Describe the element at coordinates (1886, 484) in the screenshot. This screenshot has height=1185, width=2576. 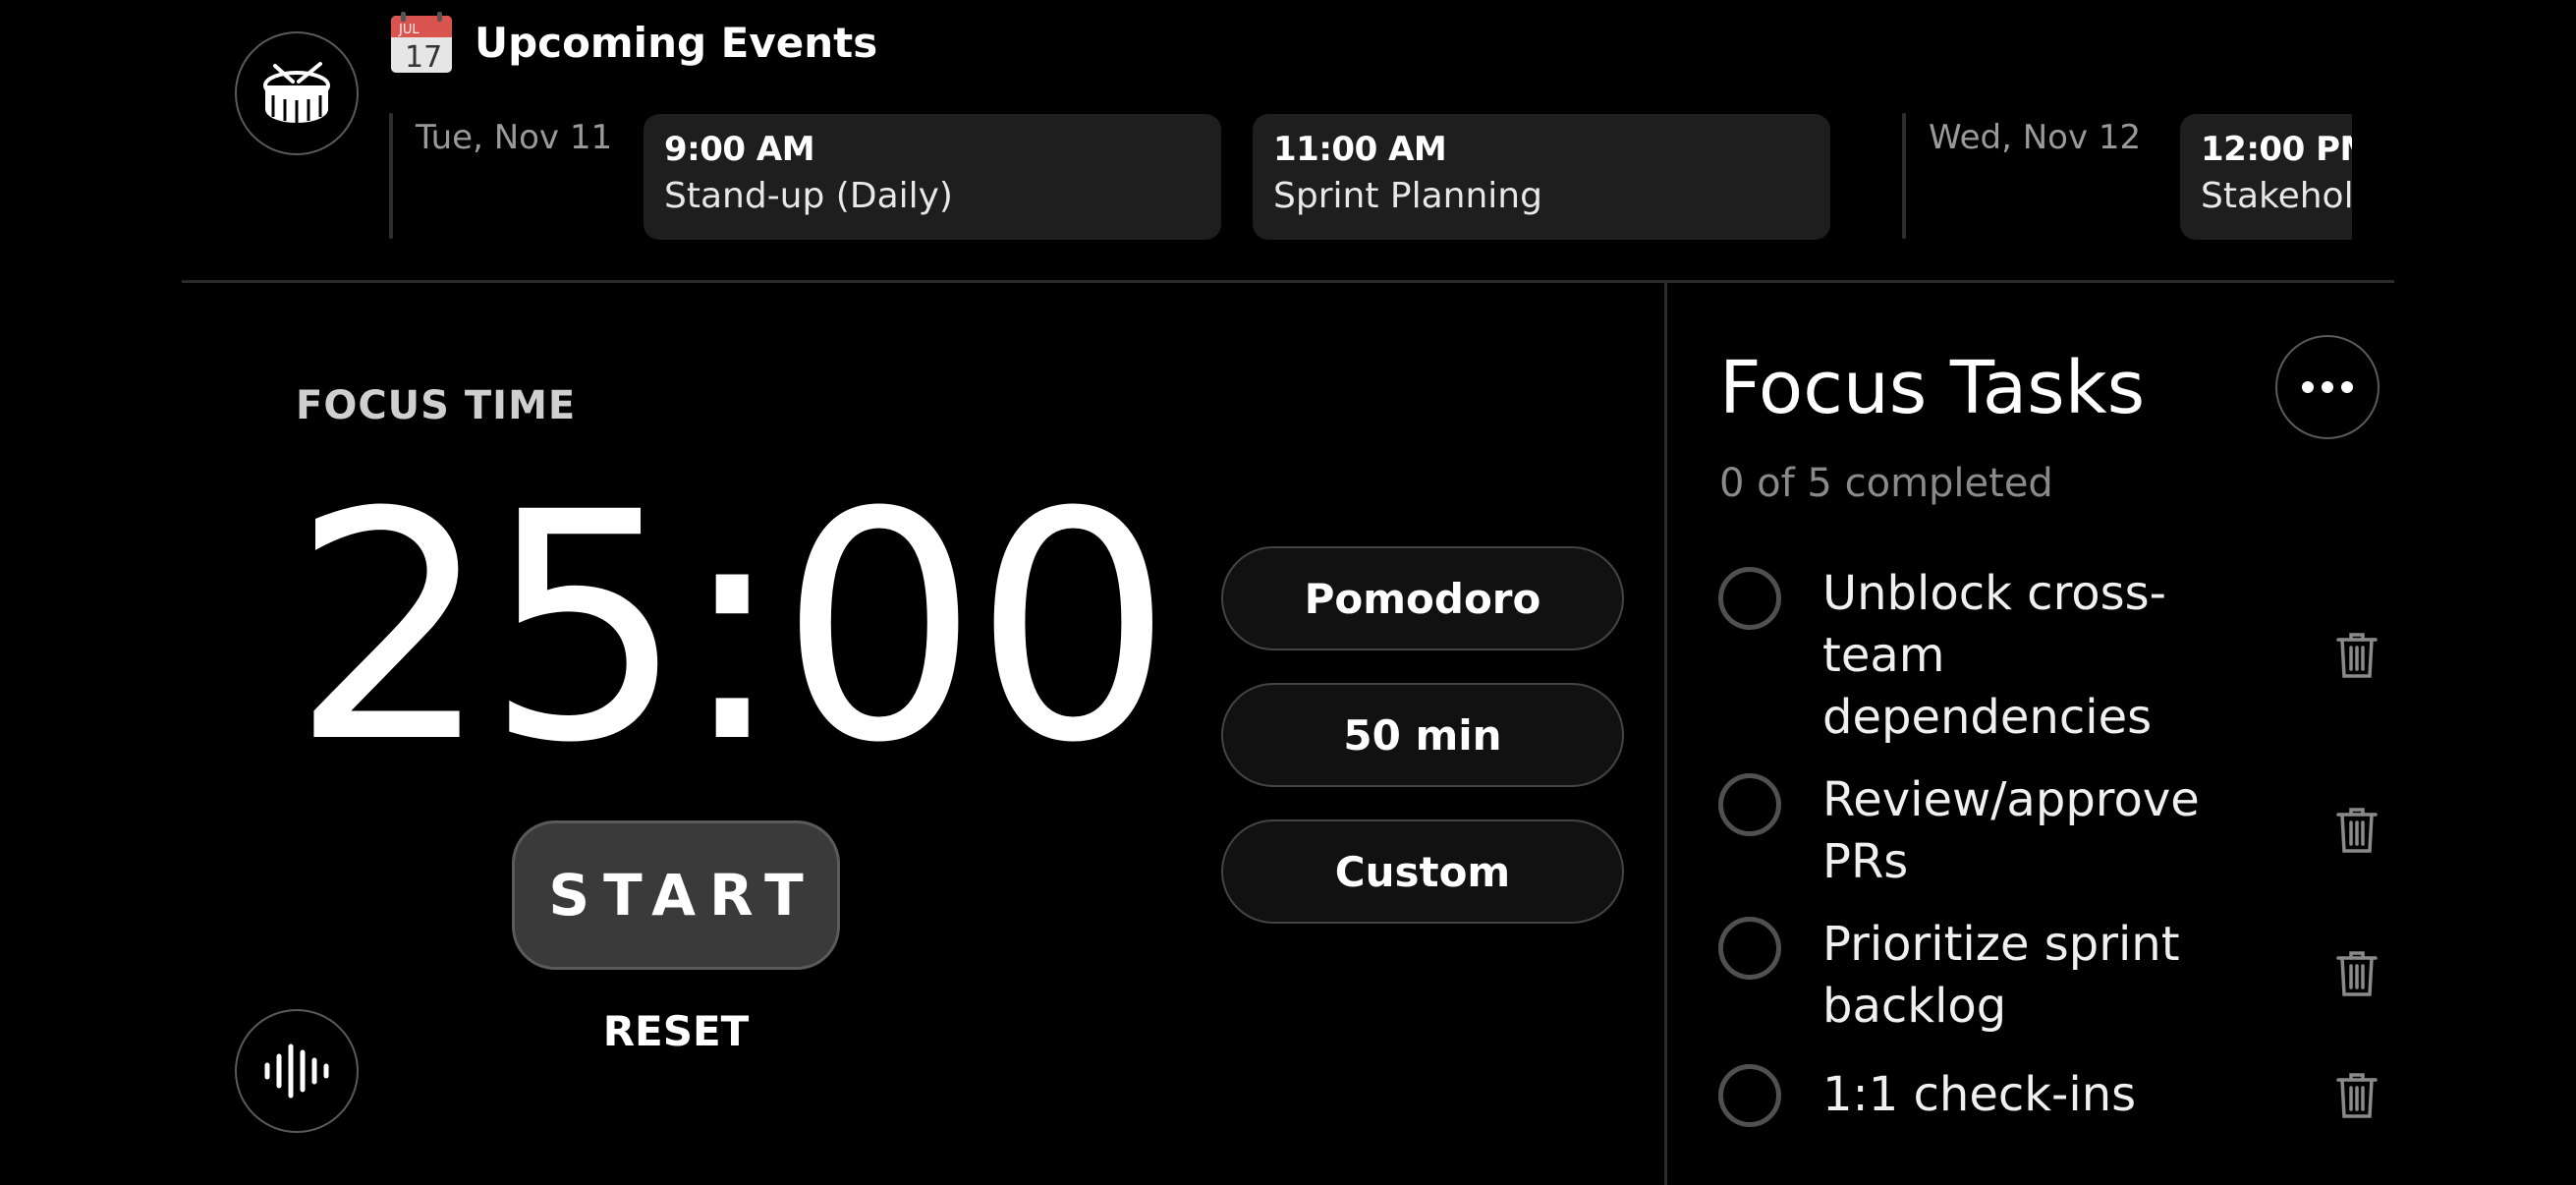
I see `completed-count: 0 of 5 completed` at that location.